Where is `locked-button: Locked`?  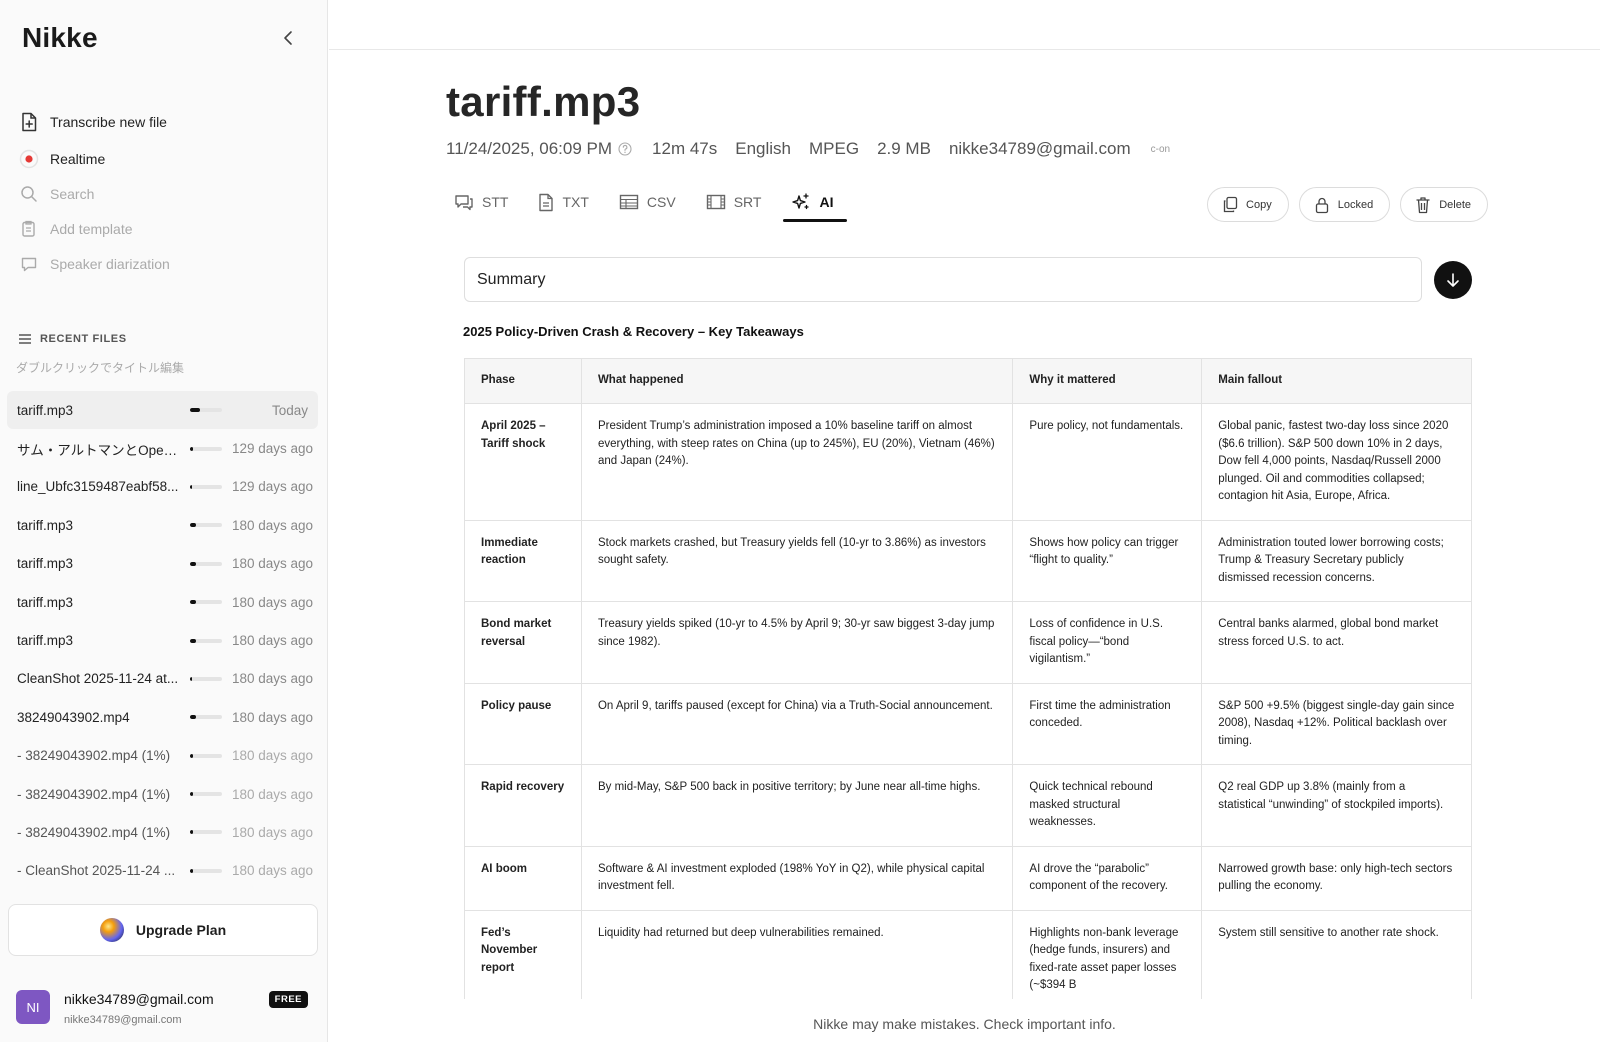 locked-button: Locked is located at coordinates (1344, 204).